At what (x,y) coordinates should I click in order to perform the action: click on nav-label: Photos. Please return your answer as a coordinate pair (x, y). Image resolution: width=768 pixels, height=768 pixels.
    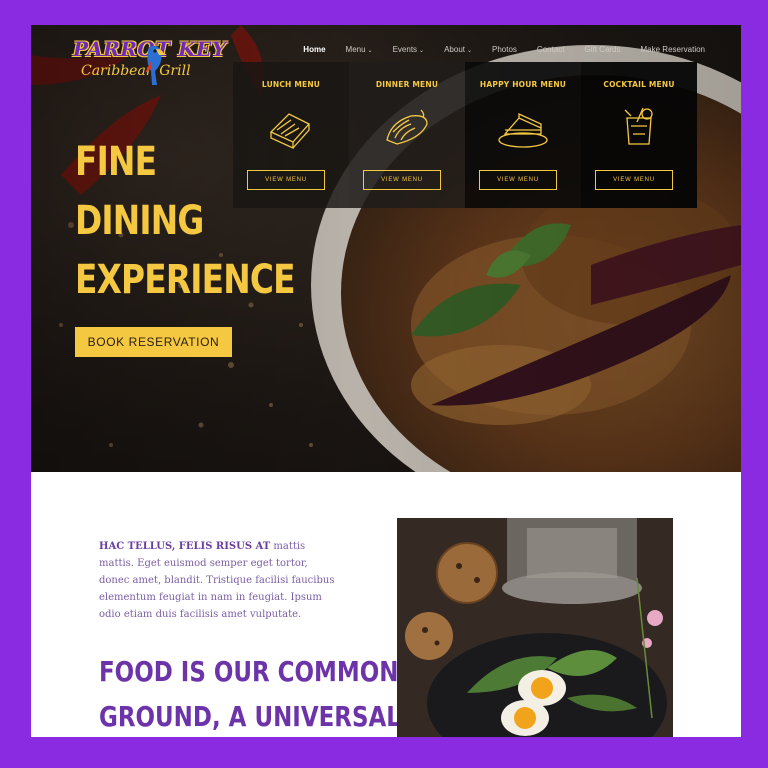
    Looking at the image, I should click on (504, 49).